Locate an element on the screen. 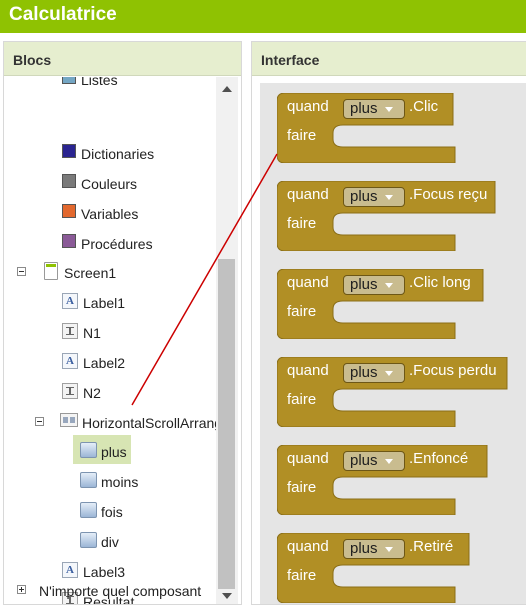  list-icon is located at coordinates (69, 80).